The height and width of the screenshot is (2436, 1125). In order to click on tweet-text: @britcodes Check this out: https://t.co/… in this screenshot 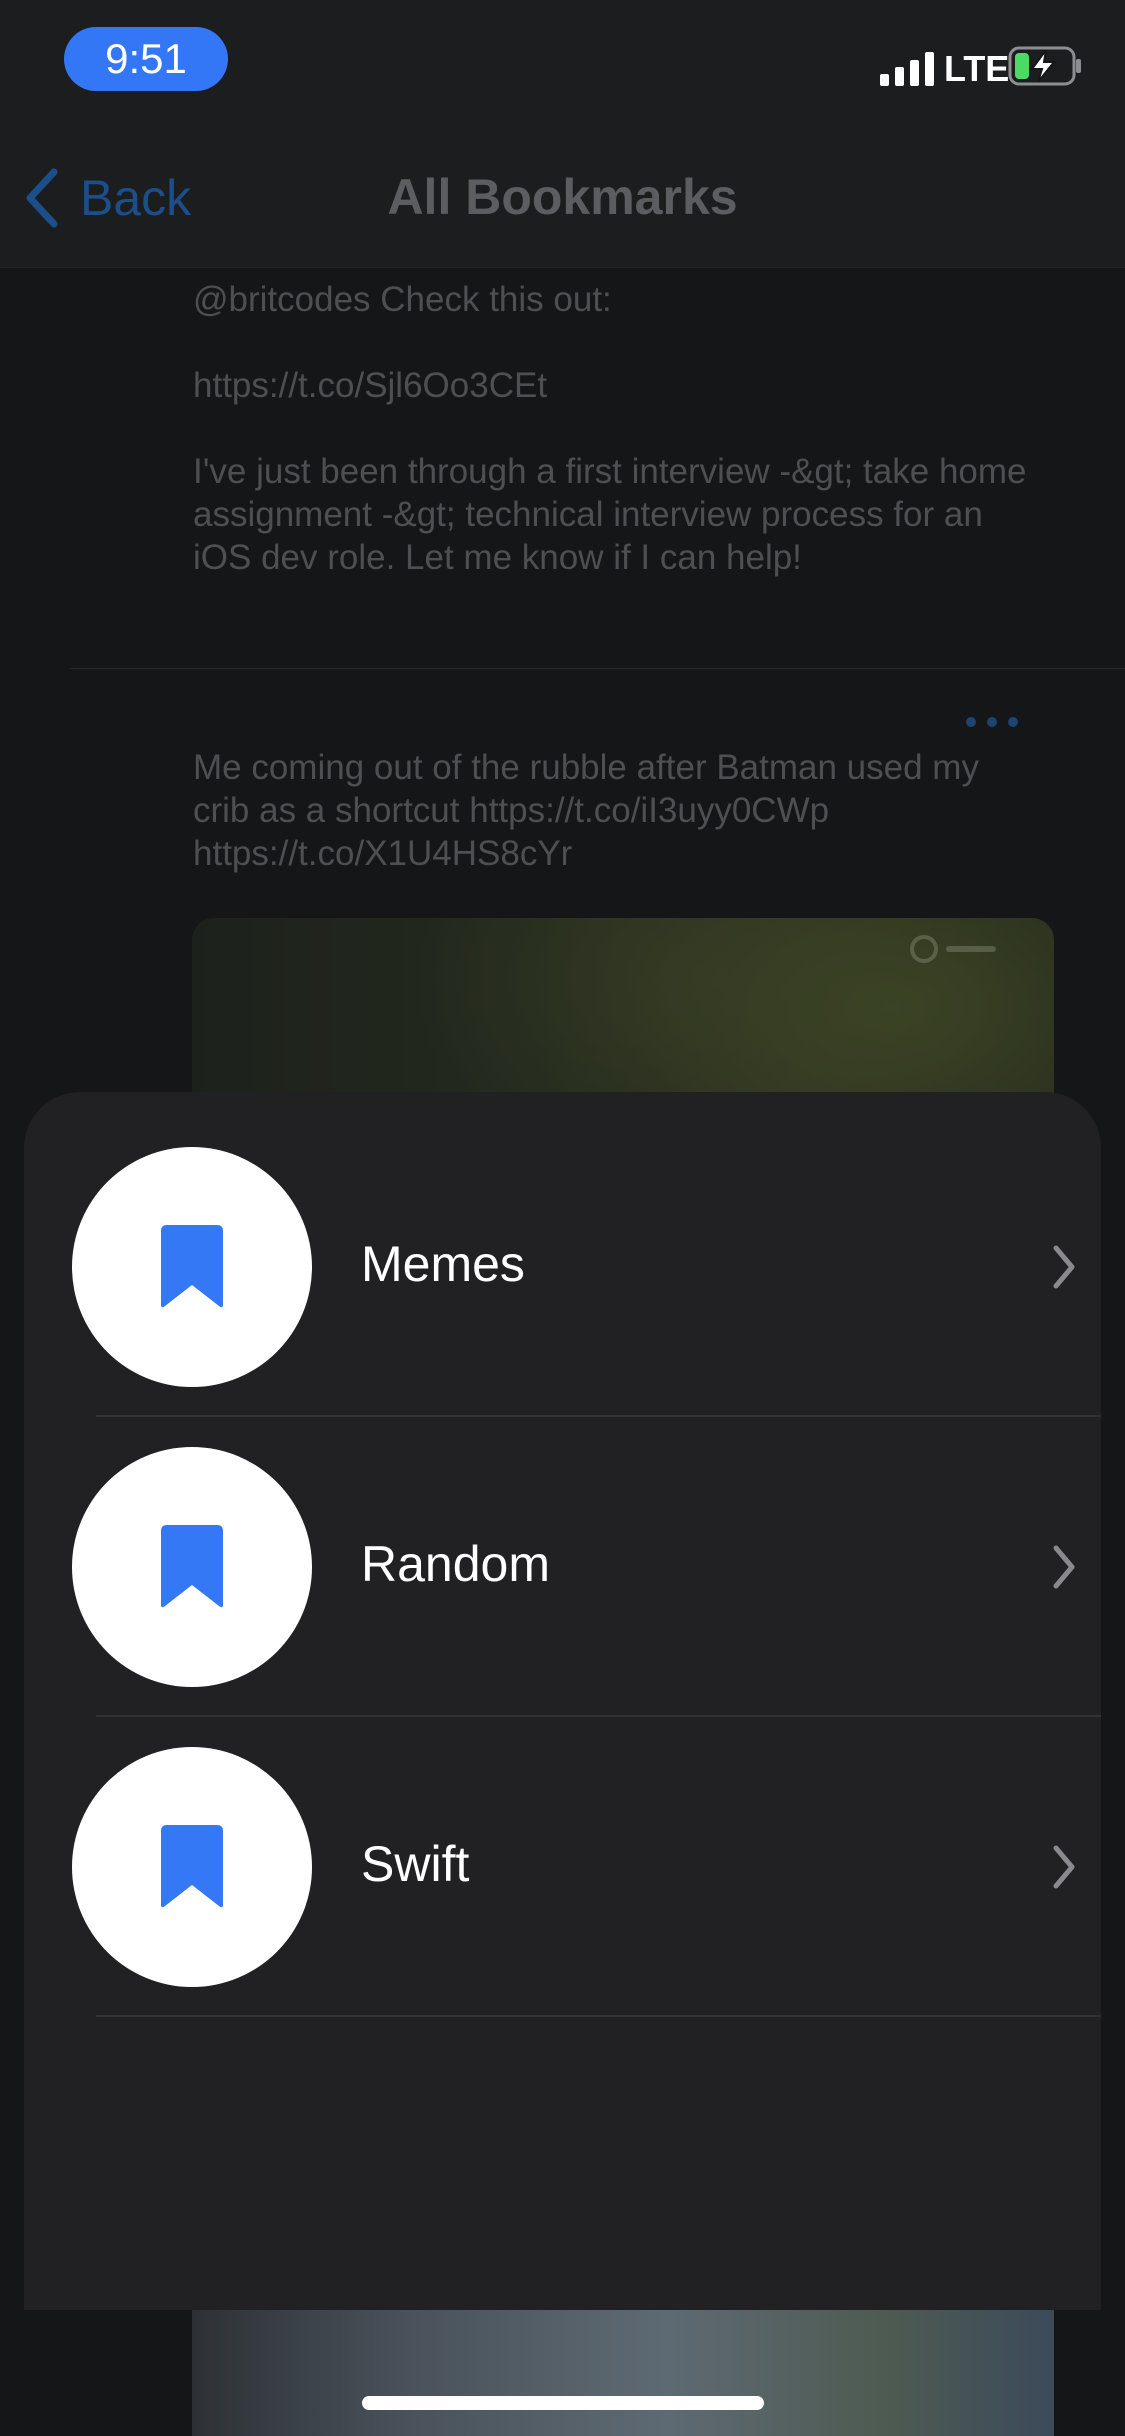, I will do `click(610, 428)`.